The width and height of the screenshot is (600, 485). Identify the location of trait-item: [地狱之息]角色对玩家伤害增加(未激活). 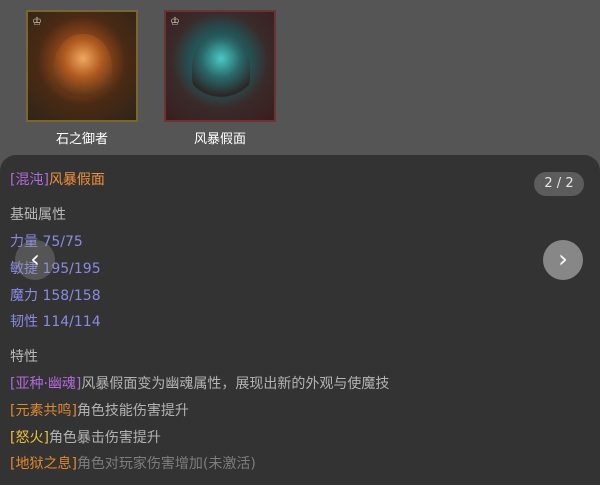
(133, 463).